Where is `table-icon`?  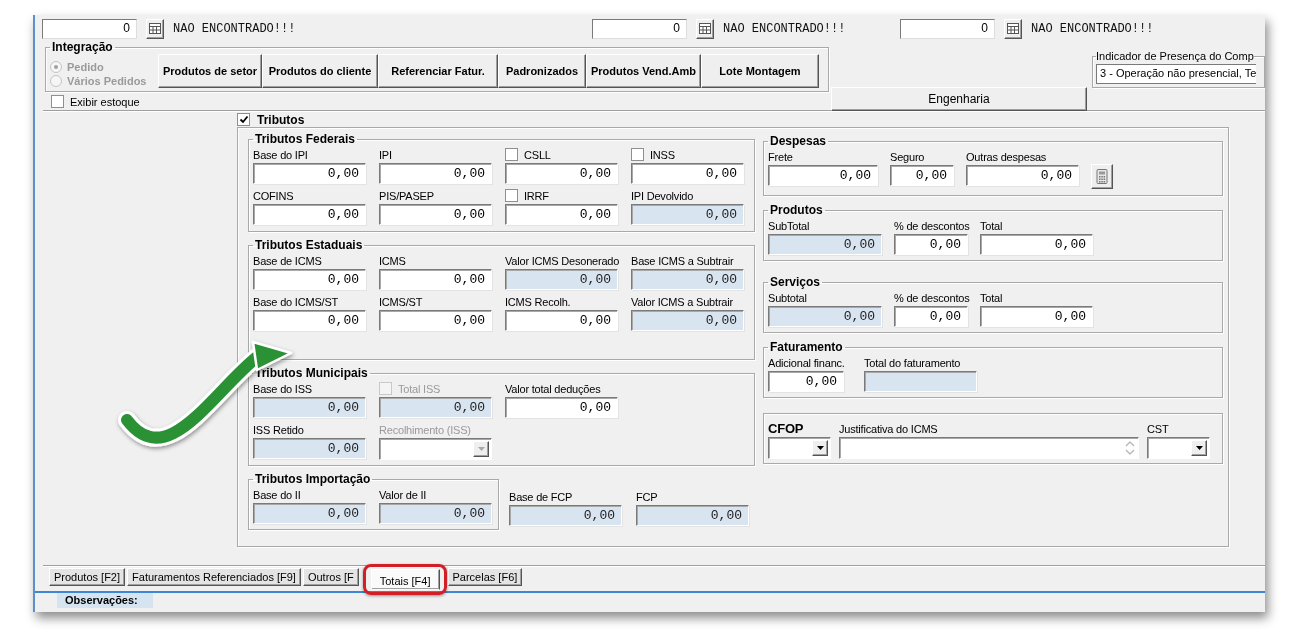 table-icon is located at coordinates (705, 28).